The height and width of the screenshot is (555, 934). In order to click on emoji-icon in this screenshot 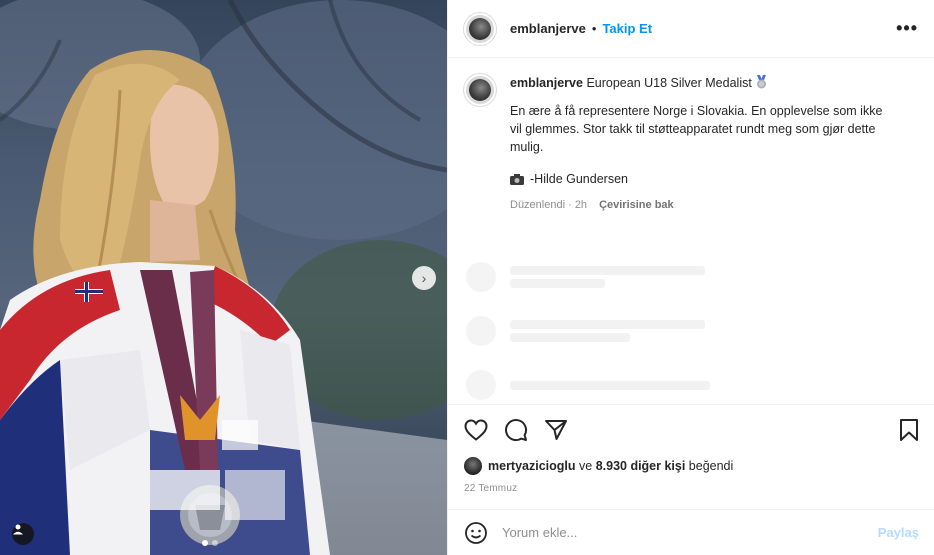, I will do `click(476, 532)`.